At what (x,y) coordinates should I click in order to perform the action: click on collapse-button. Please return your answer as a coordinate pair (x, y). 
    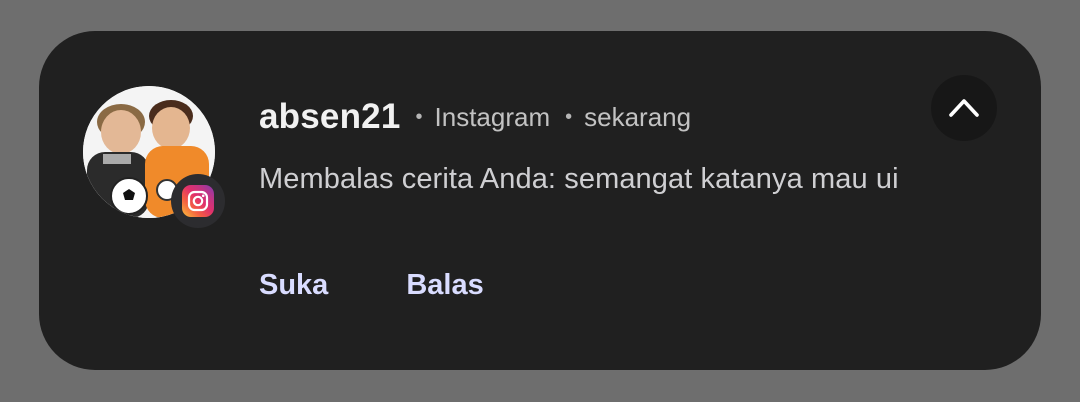
    Looking at the image, I should click on (964, 108).